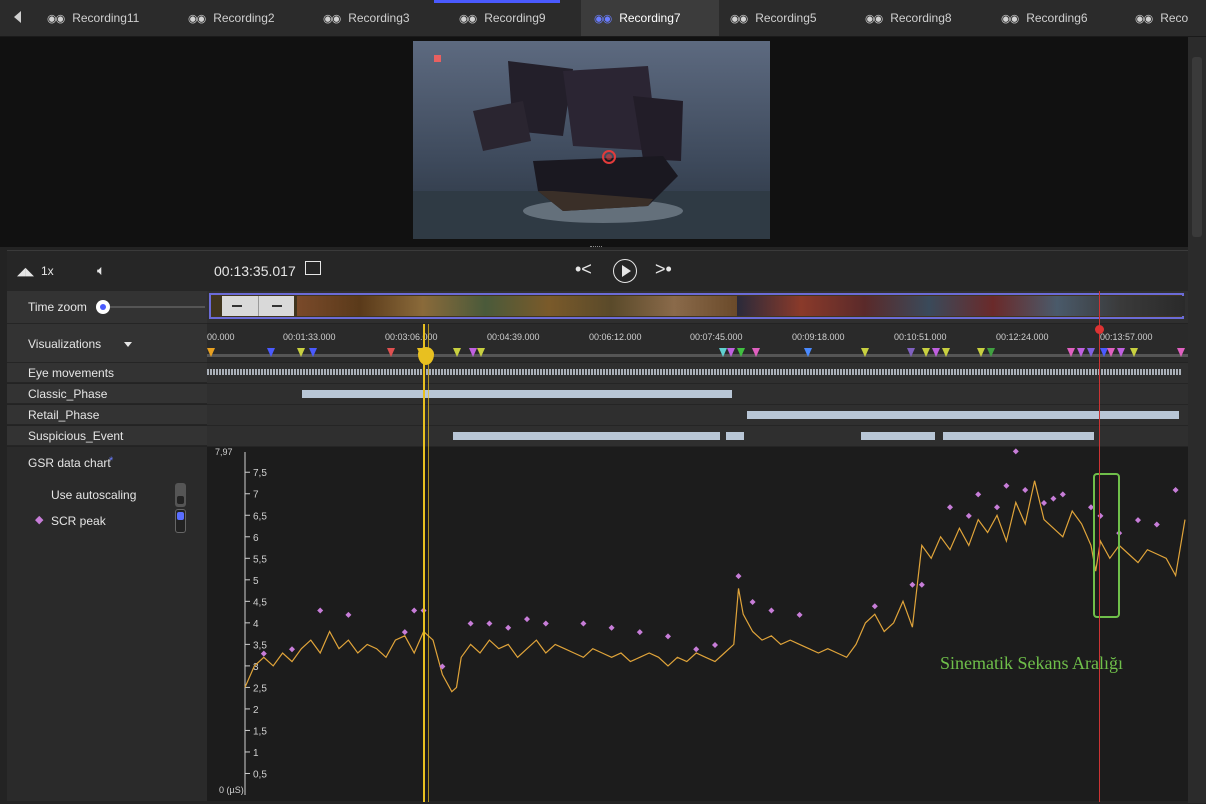 This screenshot has width=1206, height=804. I want to click on tab-label: Recording2, so click(244, 18).